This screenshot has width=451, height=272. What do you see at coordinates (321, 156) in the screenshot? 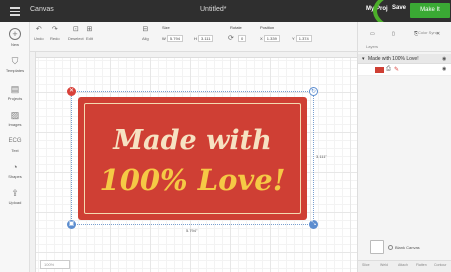
I see `height-dimension: 3.111"` at bounding box center [321, 156].